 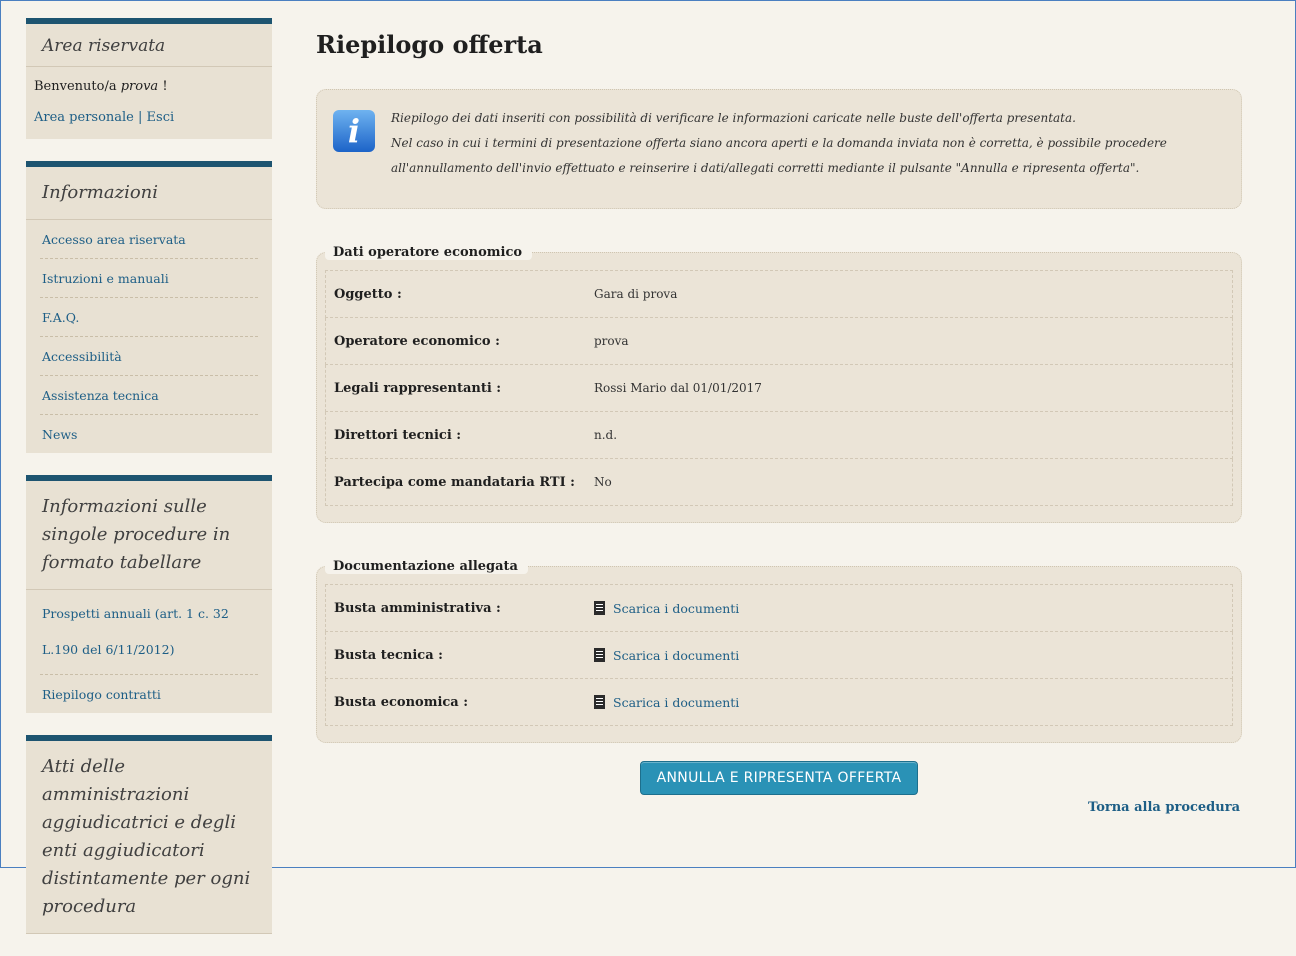 What do you see at coordinates (149, 434) in the screenshot?
I see `menu-item-news: News` at bounding box center [149, 434].